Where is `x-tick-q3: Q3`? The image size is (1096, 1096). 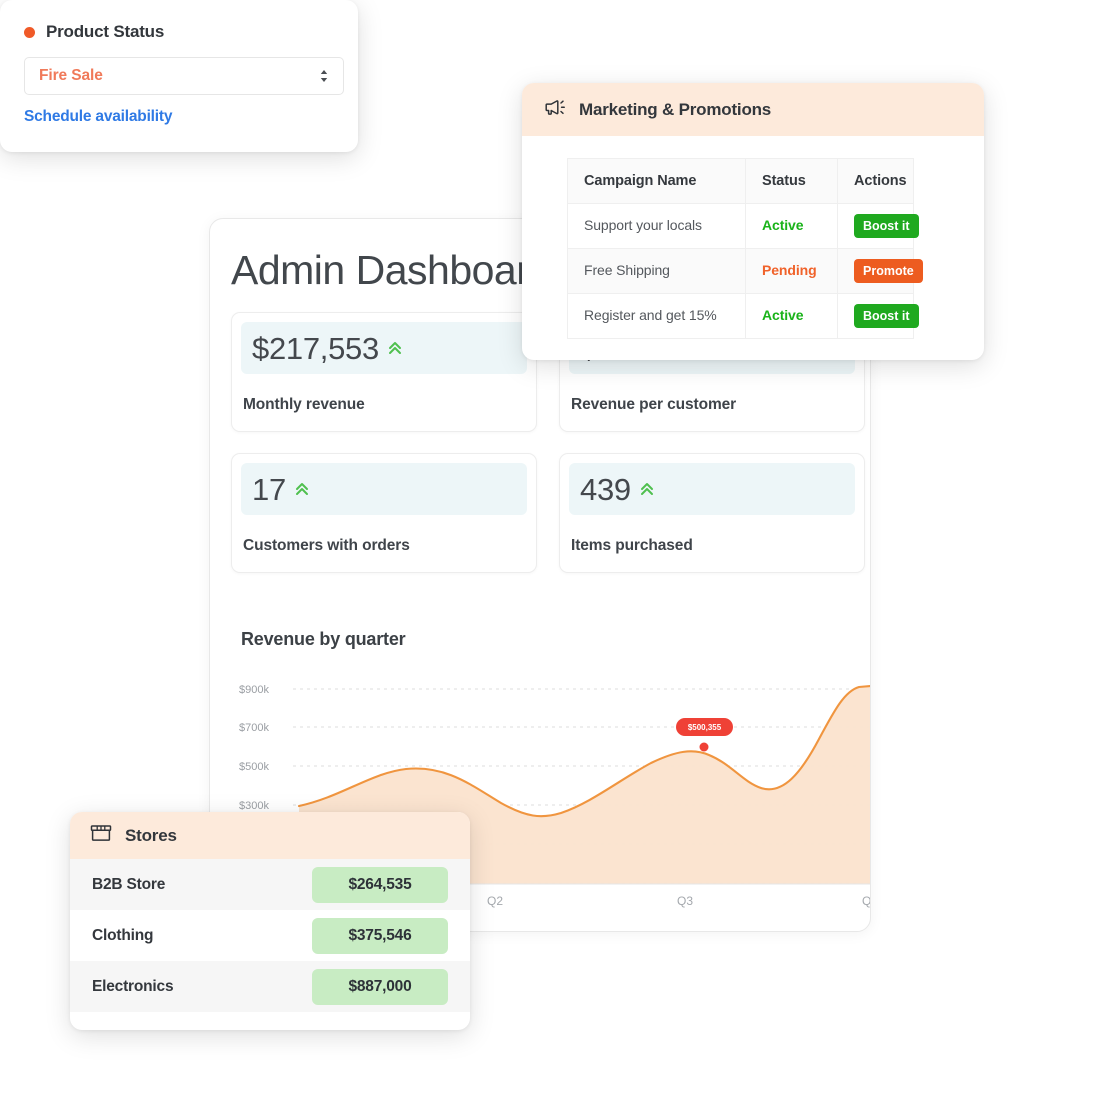 x-tick-q3: Q3 is located at coordinates (685, 901).